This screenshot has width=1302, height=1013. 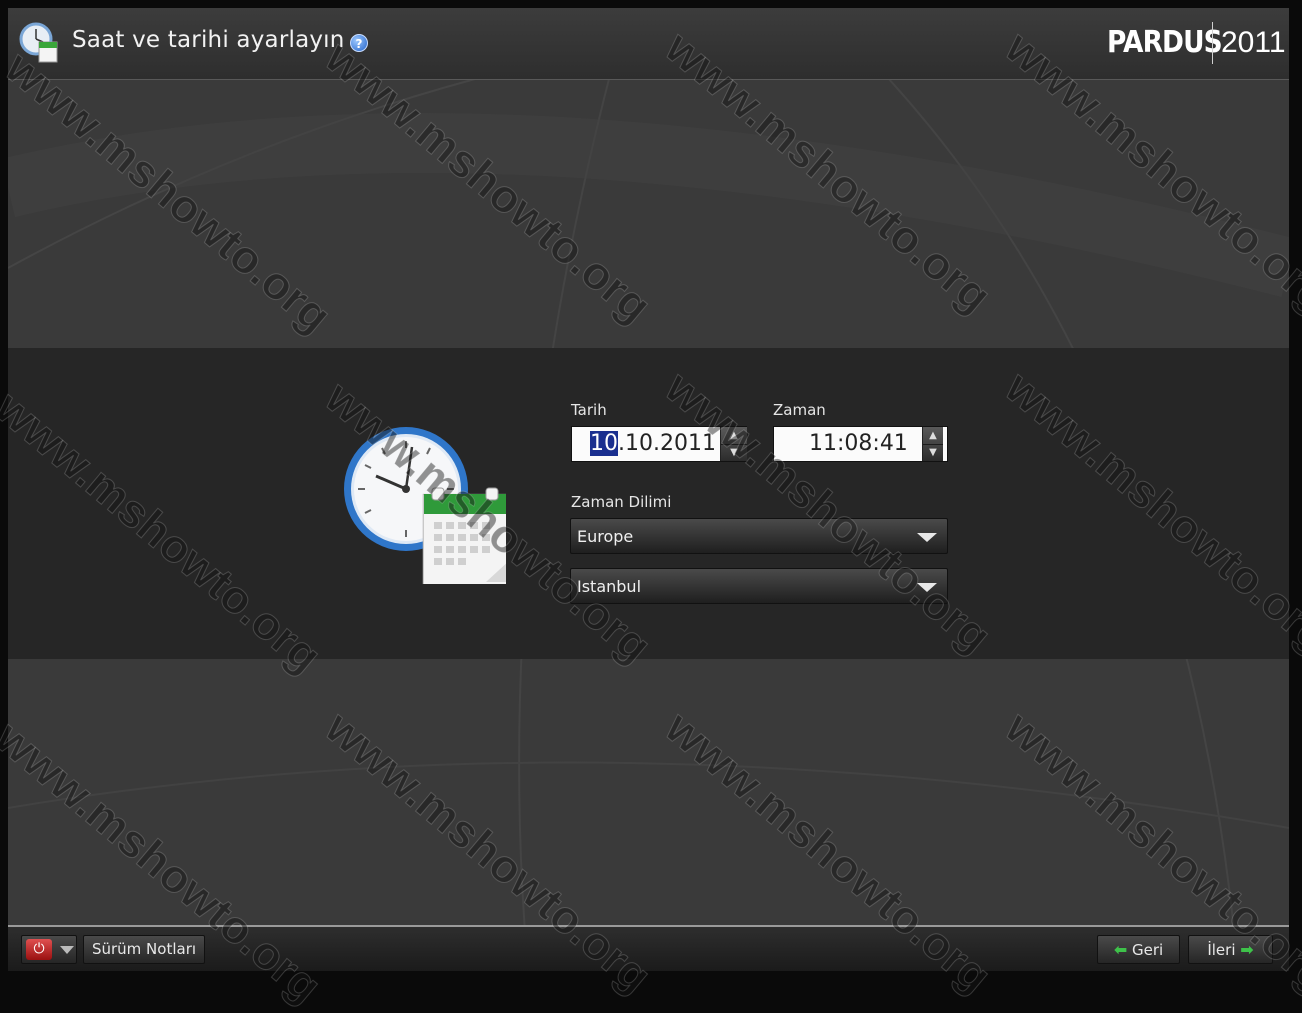 What do you see at coordinates (933, 436) in the screenshot?
I see `time-up-arrow-icon: ▲` at bounding box center [933, 436].